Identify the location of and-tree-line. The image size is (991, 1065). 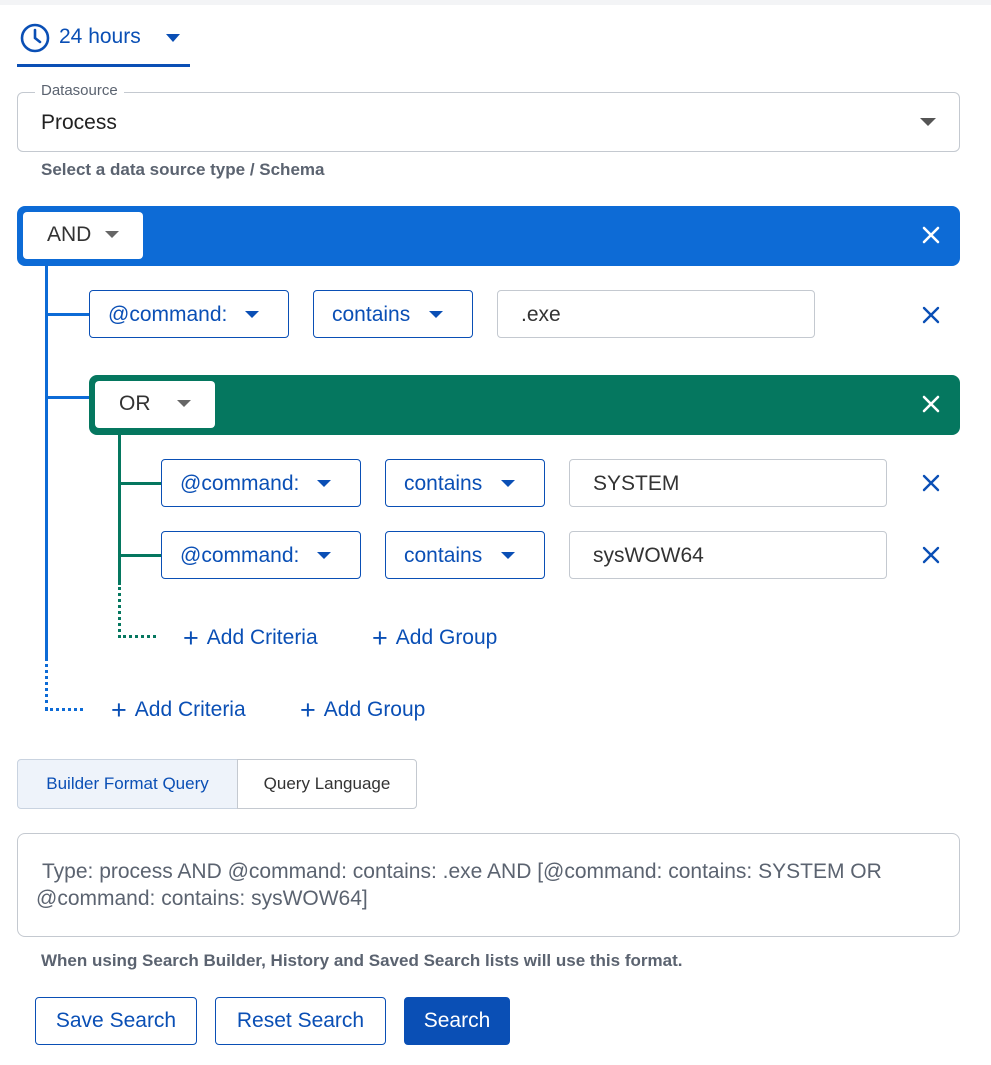
(46, 461).